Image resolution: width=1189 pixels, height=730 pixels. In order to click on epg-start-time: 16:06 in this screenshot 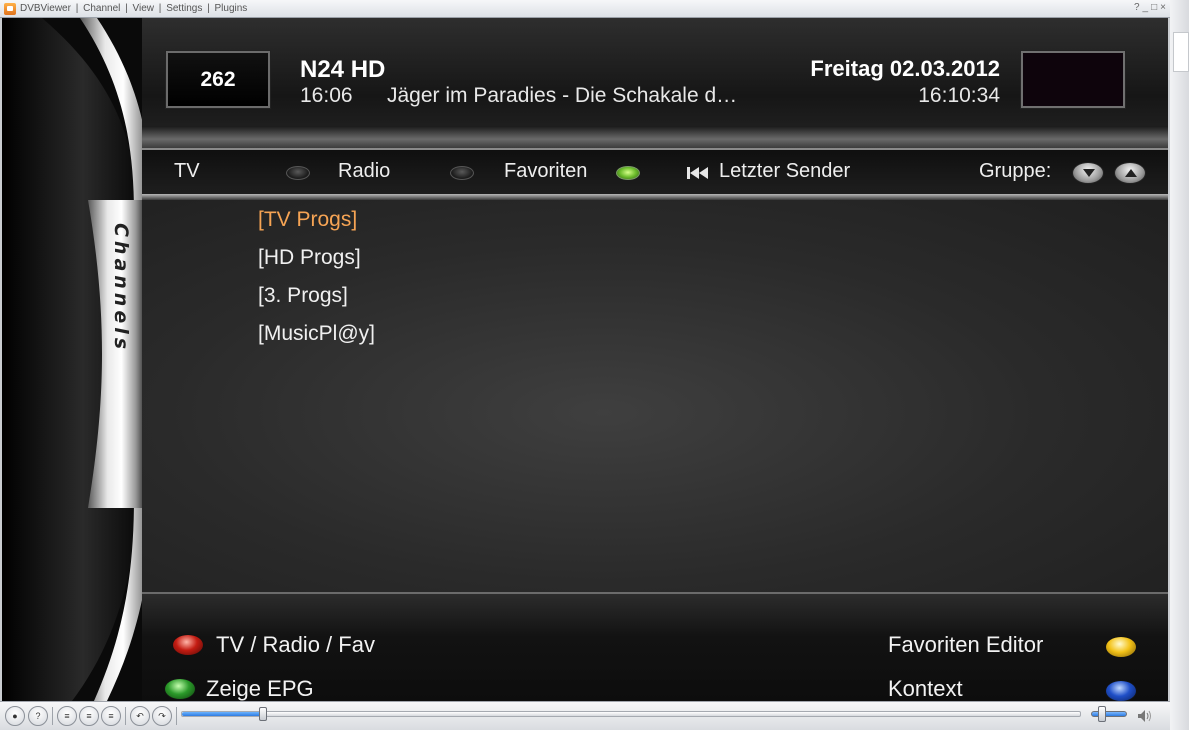, I will do `click(326, 95)`.